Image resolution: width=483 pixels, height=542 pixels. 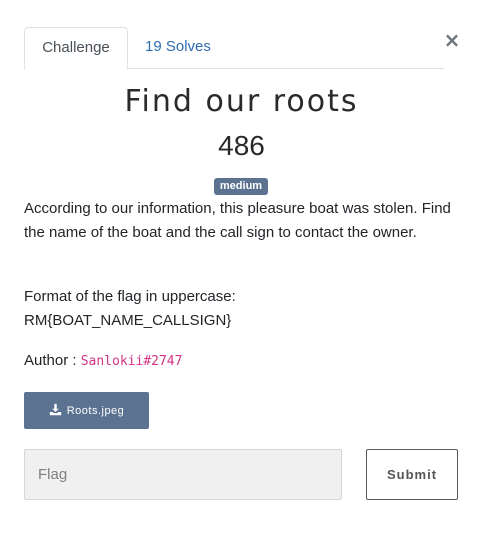 I want to click on flag-format-example: RM{BOAT_NAME_CALLSIGN}, so click(x=128, y=320).